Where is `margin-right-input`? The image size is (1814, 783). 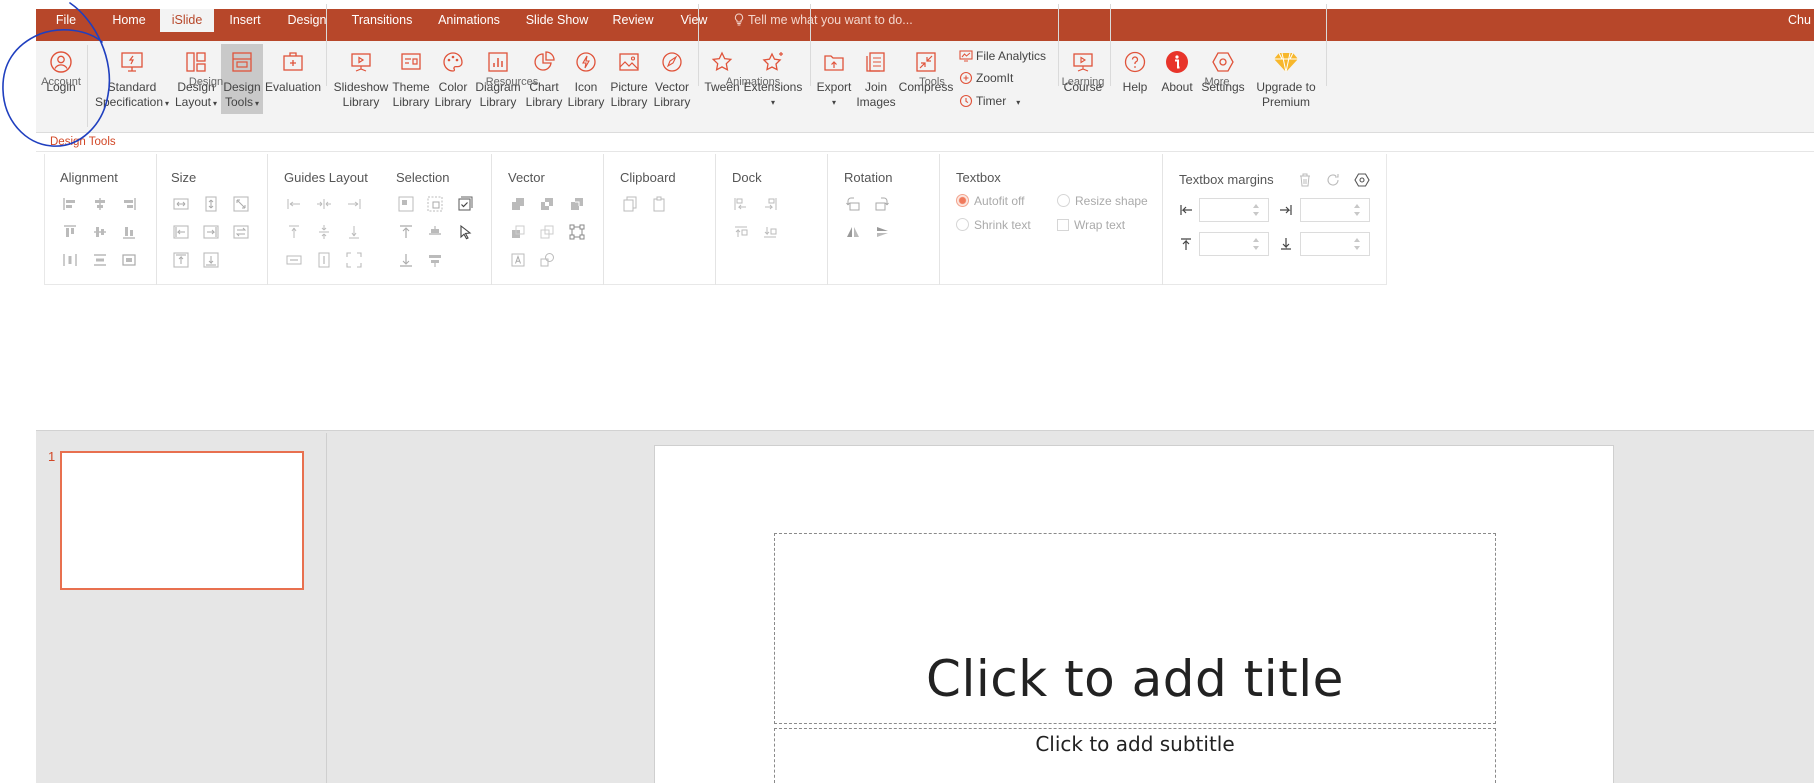 margin-right-input is located at coordinates (1335, 210).